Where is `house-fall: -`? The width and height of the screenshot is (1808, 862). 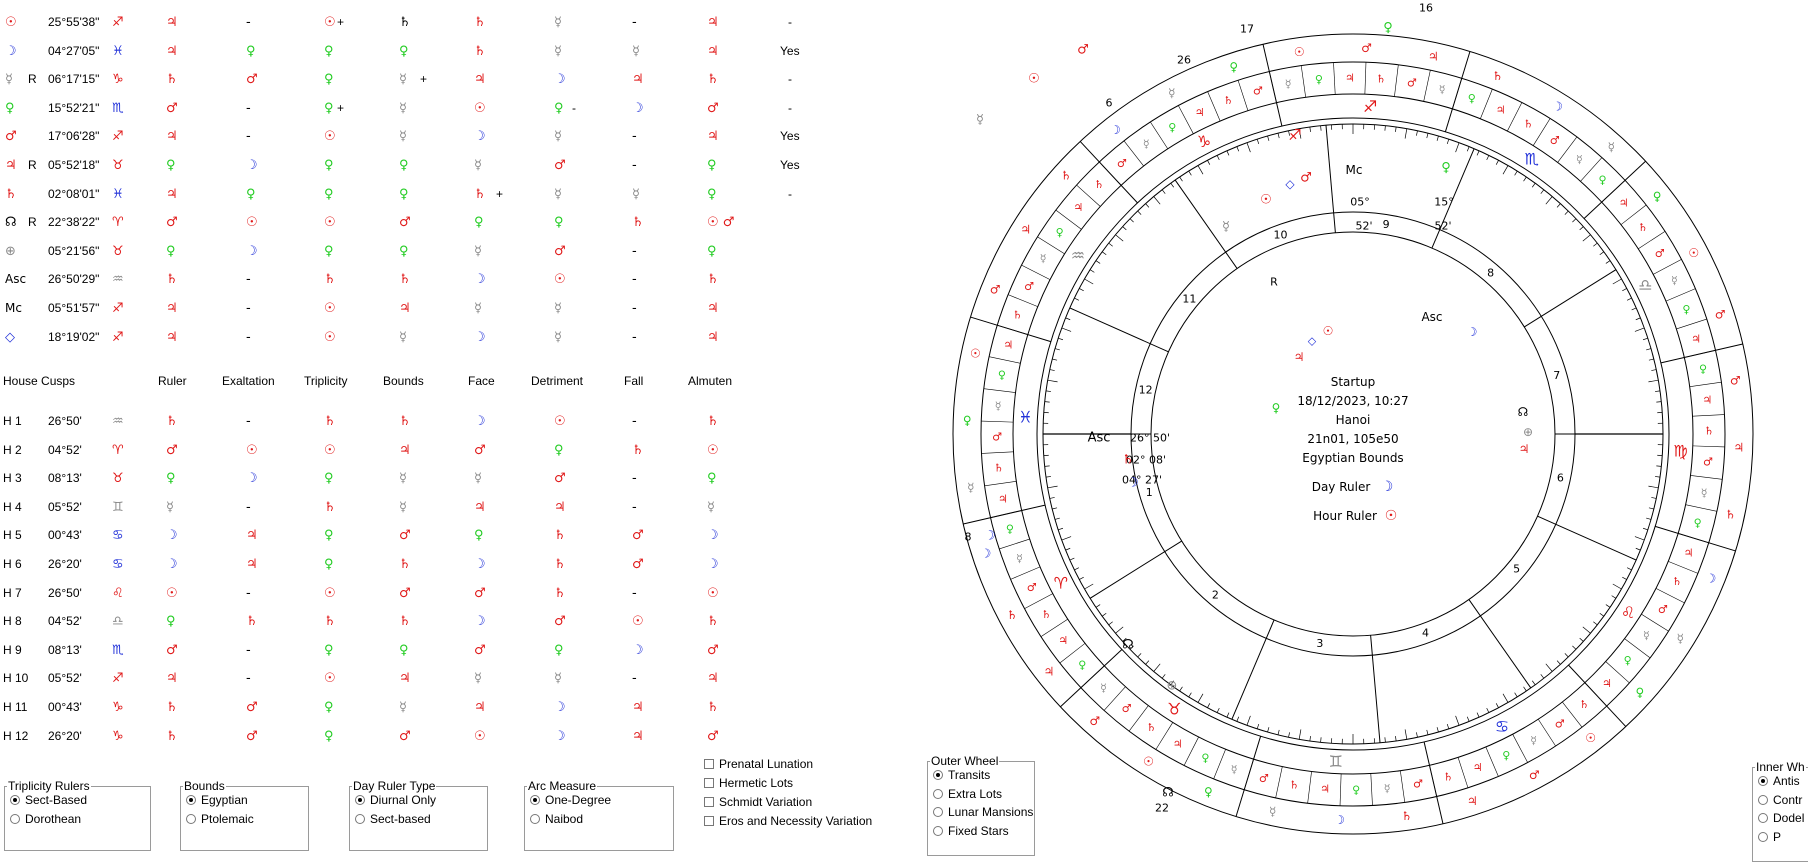
house-fall: - is located at coordinates (634, 478).